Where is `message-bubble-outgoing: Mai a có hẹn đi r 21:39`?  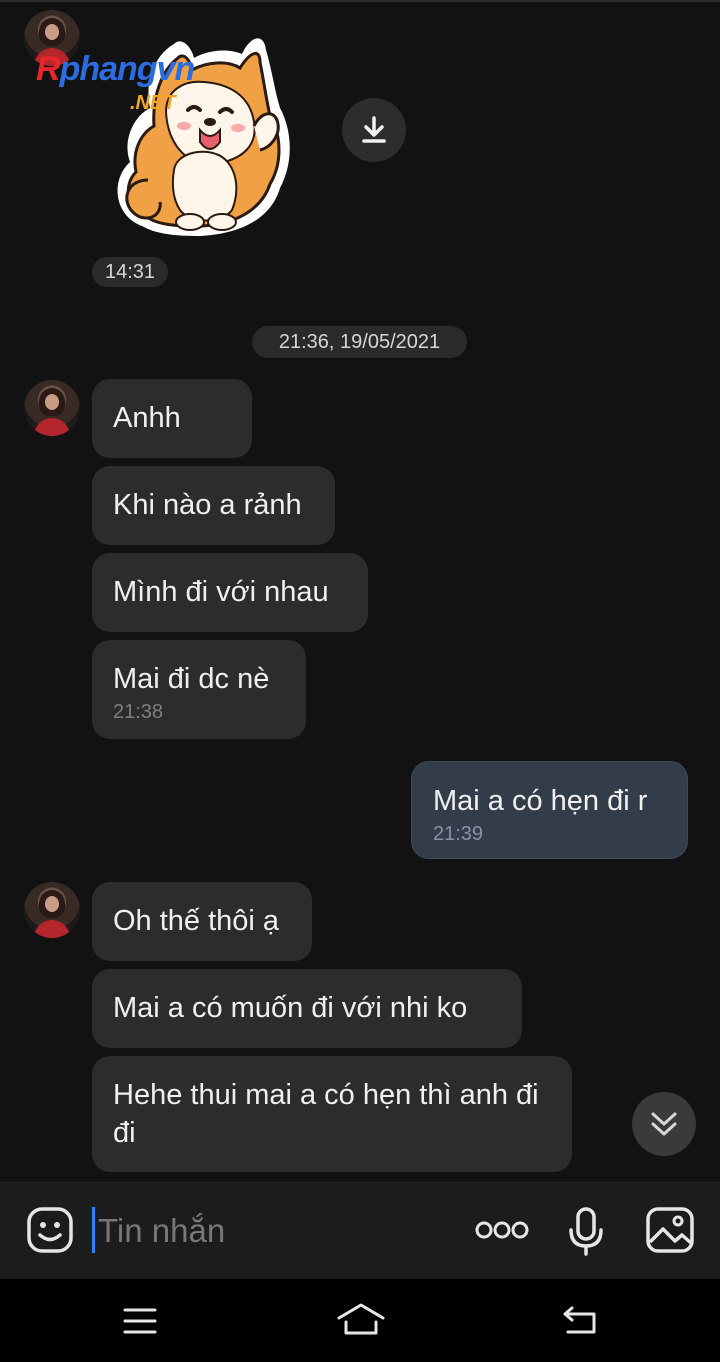
message-bubble-outgoing: Mai a có hẹn đi r 21:39 is located at coordinates (549, 810).